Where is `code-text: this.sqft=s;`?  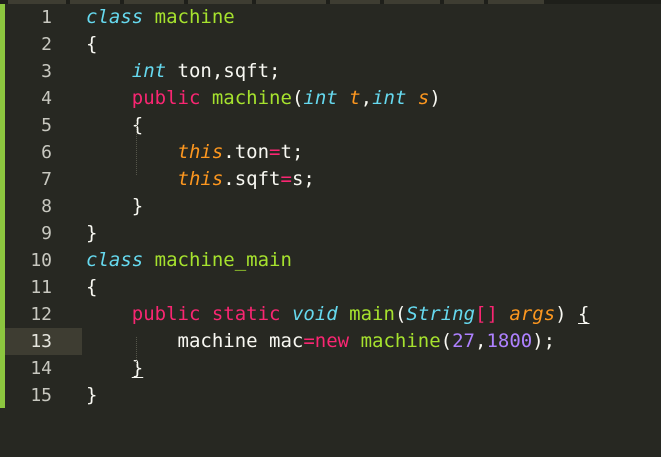
code-text: this.sqft=s; is located at coordinates (200, 179).